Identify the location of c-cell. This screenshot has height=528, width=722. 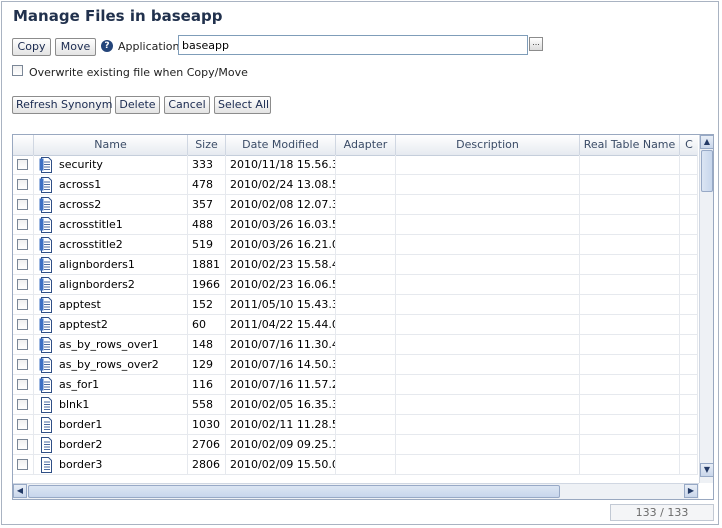
(689, 185).